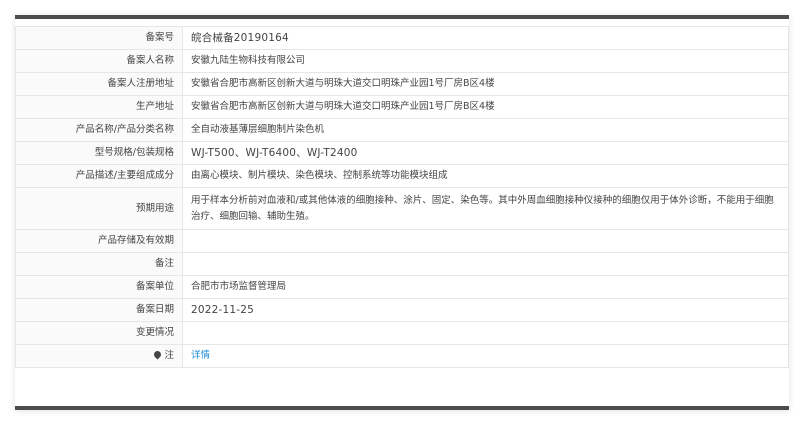 The image size is (804, 425). Describe the element at coordinates (485, 333) in the screenshot. I see `value-change-status` at that location.